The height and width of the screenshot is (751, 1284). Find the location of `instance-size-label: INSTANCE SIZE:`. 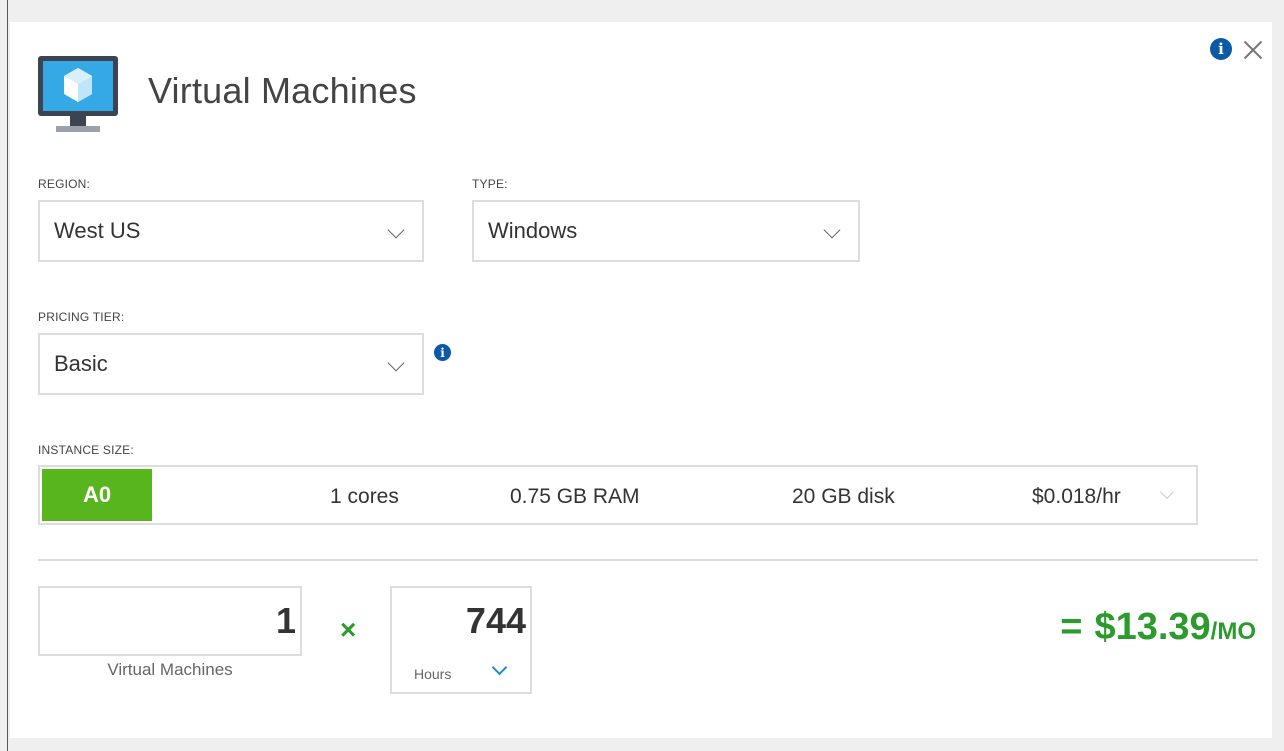

instance-size-label: INSTANCE SIZE: is located at coordinates (86, 450).